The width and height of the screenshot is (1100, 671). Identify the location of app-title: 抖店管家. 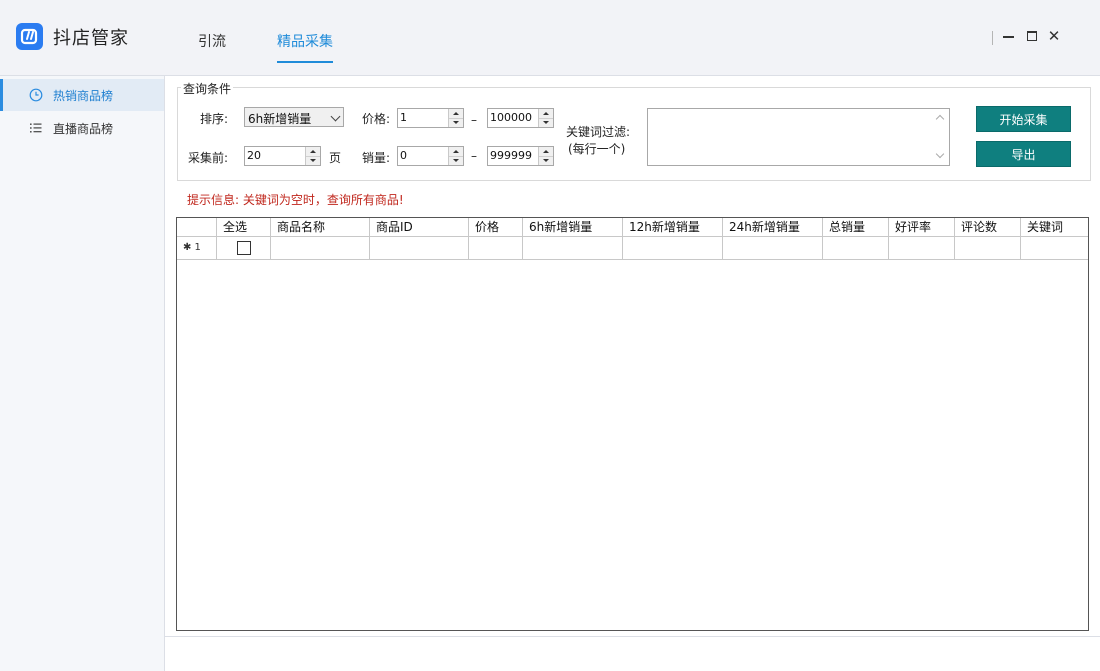
(91, 38).